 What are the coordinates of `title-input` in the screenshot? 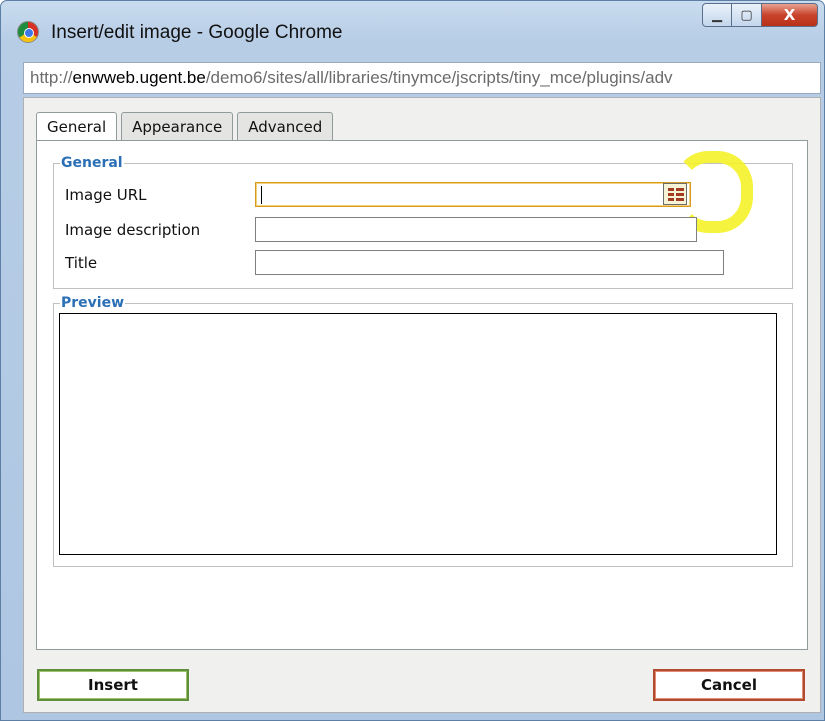 It's located at (489, 262).